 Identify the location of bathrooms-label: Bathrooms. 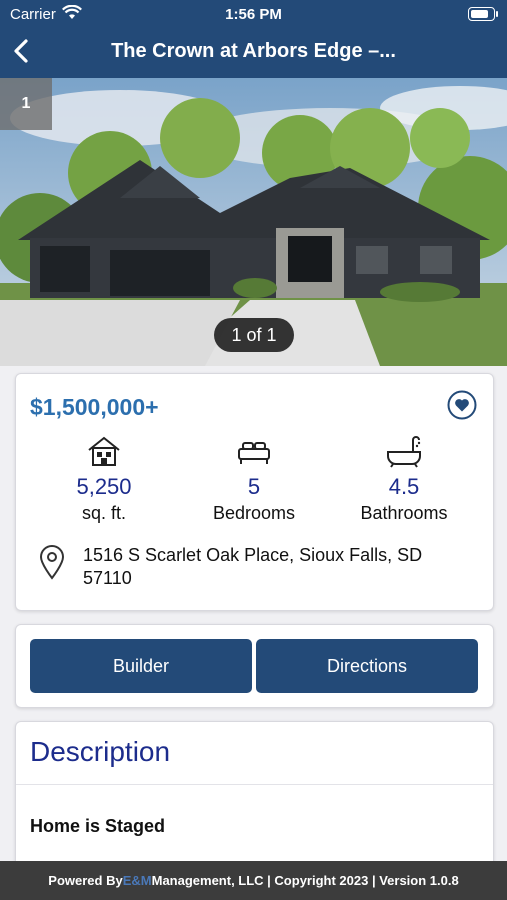
(404, 513).